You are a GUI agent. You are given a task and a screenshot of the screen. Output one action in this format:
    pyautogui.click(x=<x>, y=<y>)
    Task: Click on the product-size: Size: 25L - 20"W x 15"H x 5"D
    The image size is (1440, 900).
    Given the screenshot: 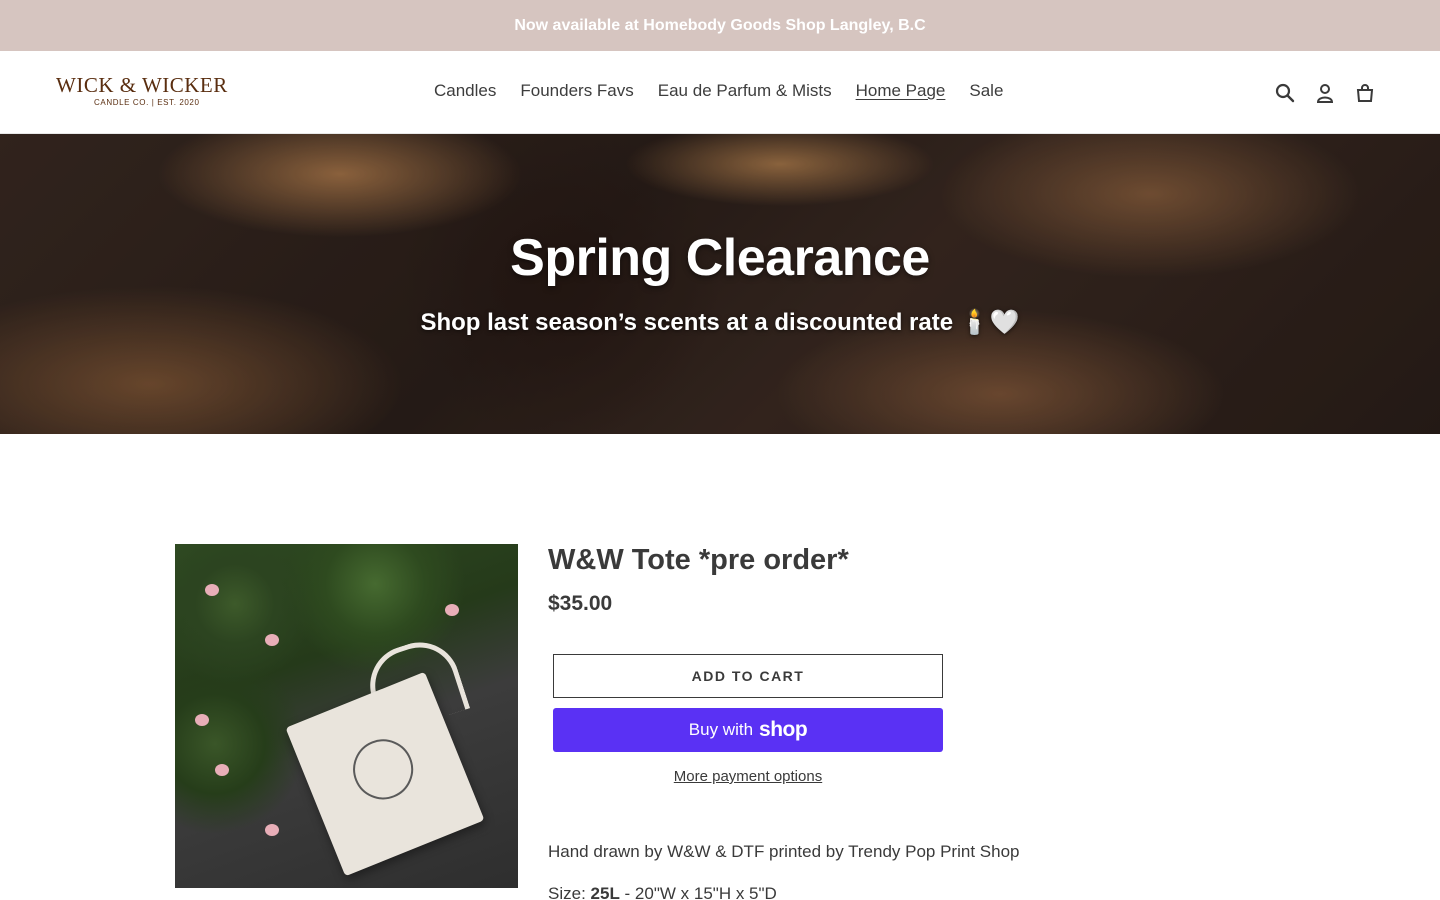 What is the action you would take?
    pyautogui.click(x=662, y=892)
    